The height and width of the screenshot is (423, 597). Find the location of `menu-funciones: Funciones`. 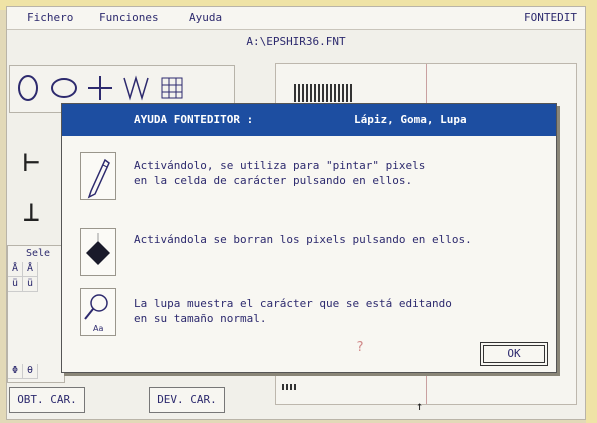

menu-funciones: Funciones is located at coordinates (129, 18).